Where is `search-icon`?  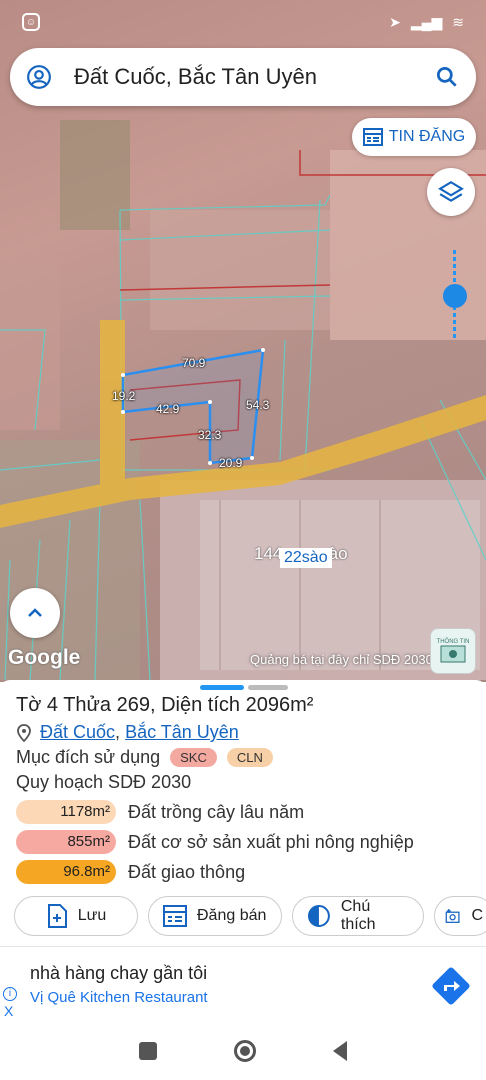
search-icon is located at coordinates (447, 77).